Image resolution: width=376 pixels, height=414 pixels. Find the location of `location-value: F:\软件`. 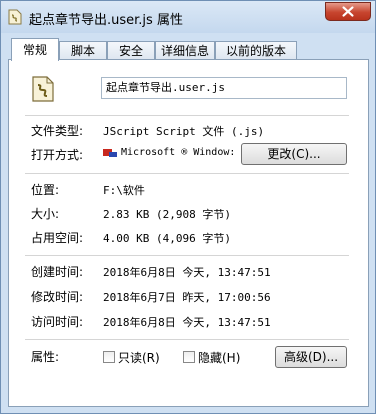

location-value: F:\软件 is located at coordinates (124, 190).